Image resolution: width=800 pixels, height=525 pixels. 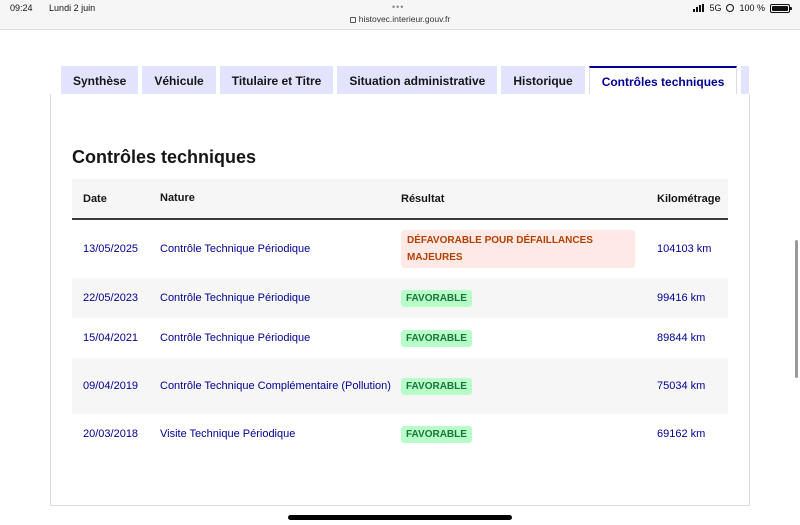 What do you see at coordinates (177, 198) in the screenshot?
I see `header-nature: Nature` at bounding box center [177, 198].